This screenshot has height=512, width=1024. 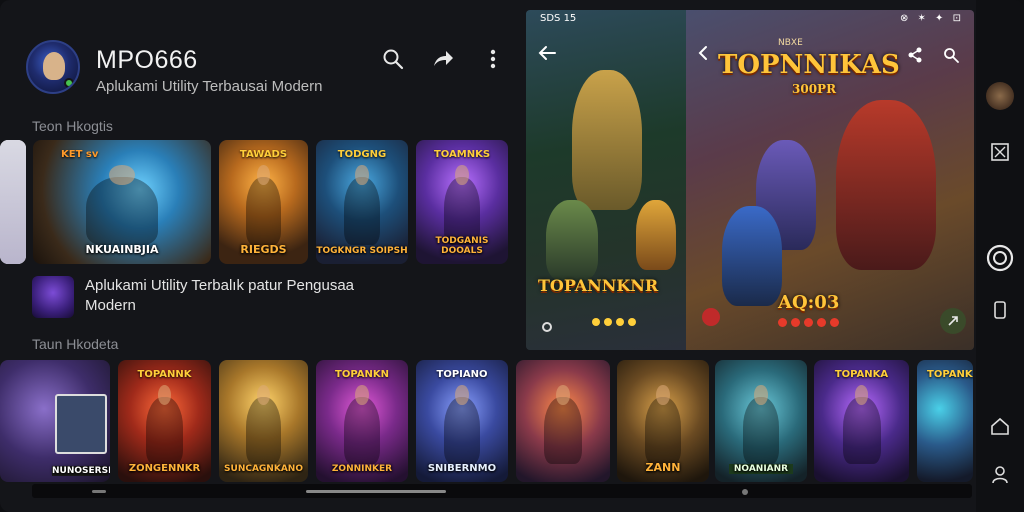 I want to click on demon-figure, so click(x=886, y=185).